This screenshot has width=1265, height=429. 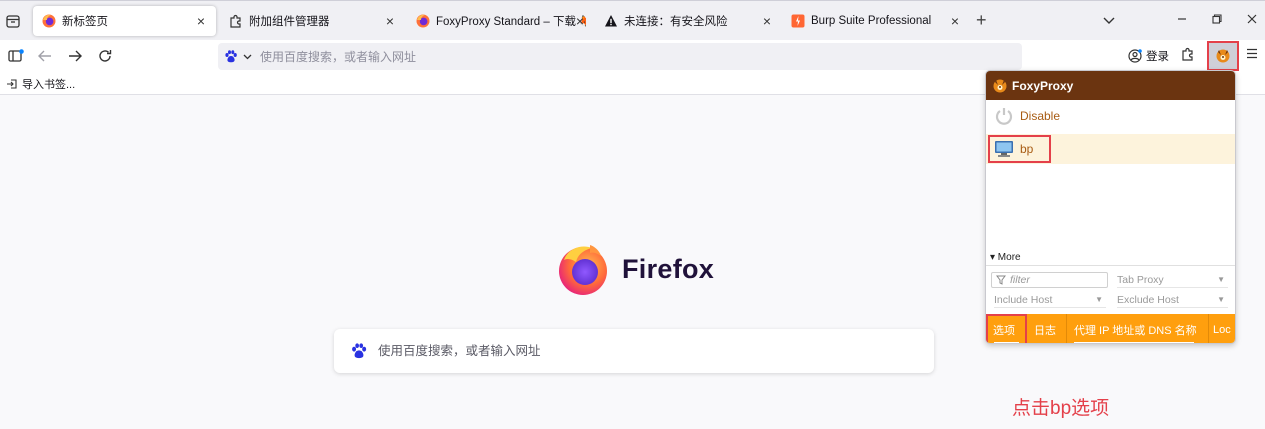 I want to click on tab-foxyproxy-download: FoxyProxy Standard – 下载 🦊 ×, so click(x=501, y=21).